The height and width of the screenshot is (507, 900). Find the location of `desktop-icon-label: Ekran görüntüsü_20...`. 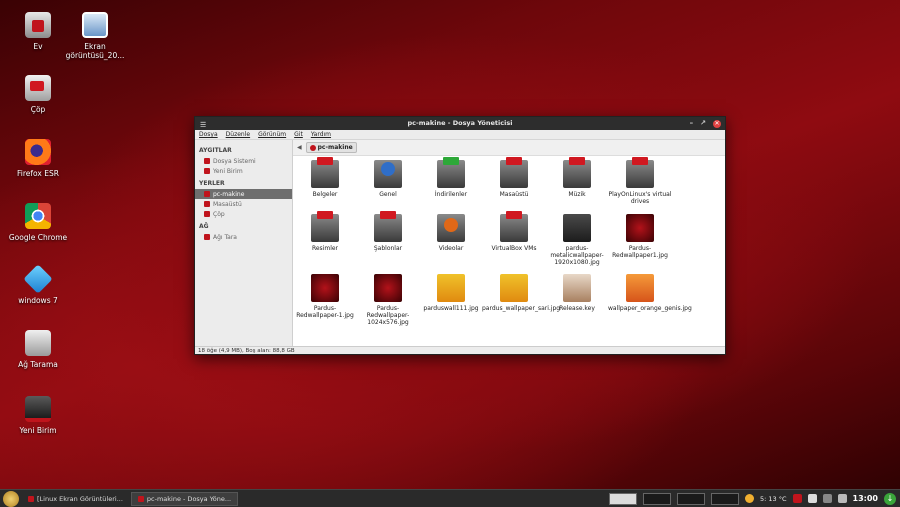

desktop-icon-label: Ekran görüntüsü_20... is located at coordinates (95, 51).